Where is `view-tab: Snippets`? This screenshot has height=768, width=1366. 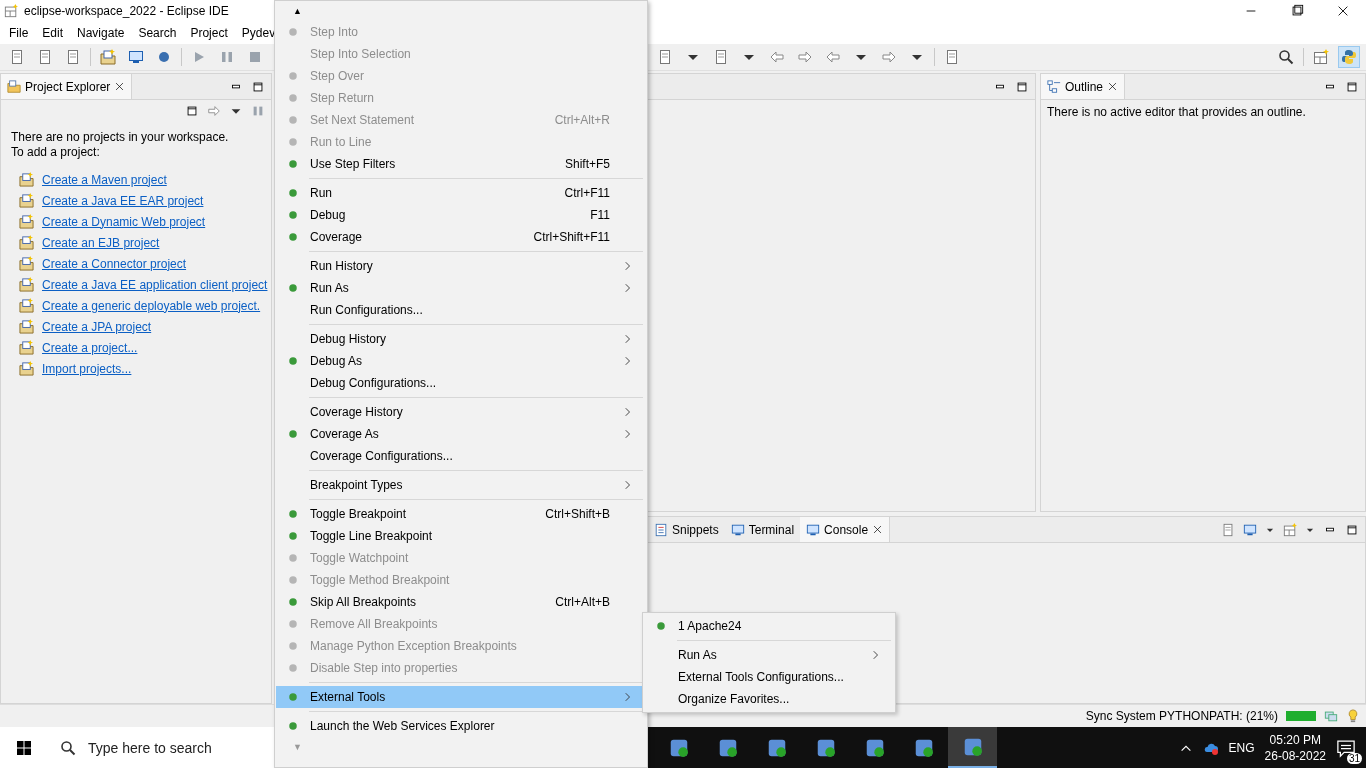
view-tab: Snippets is located at coordinates (686, 529).